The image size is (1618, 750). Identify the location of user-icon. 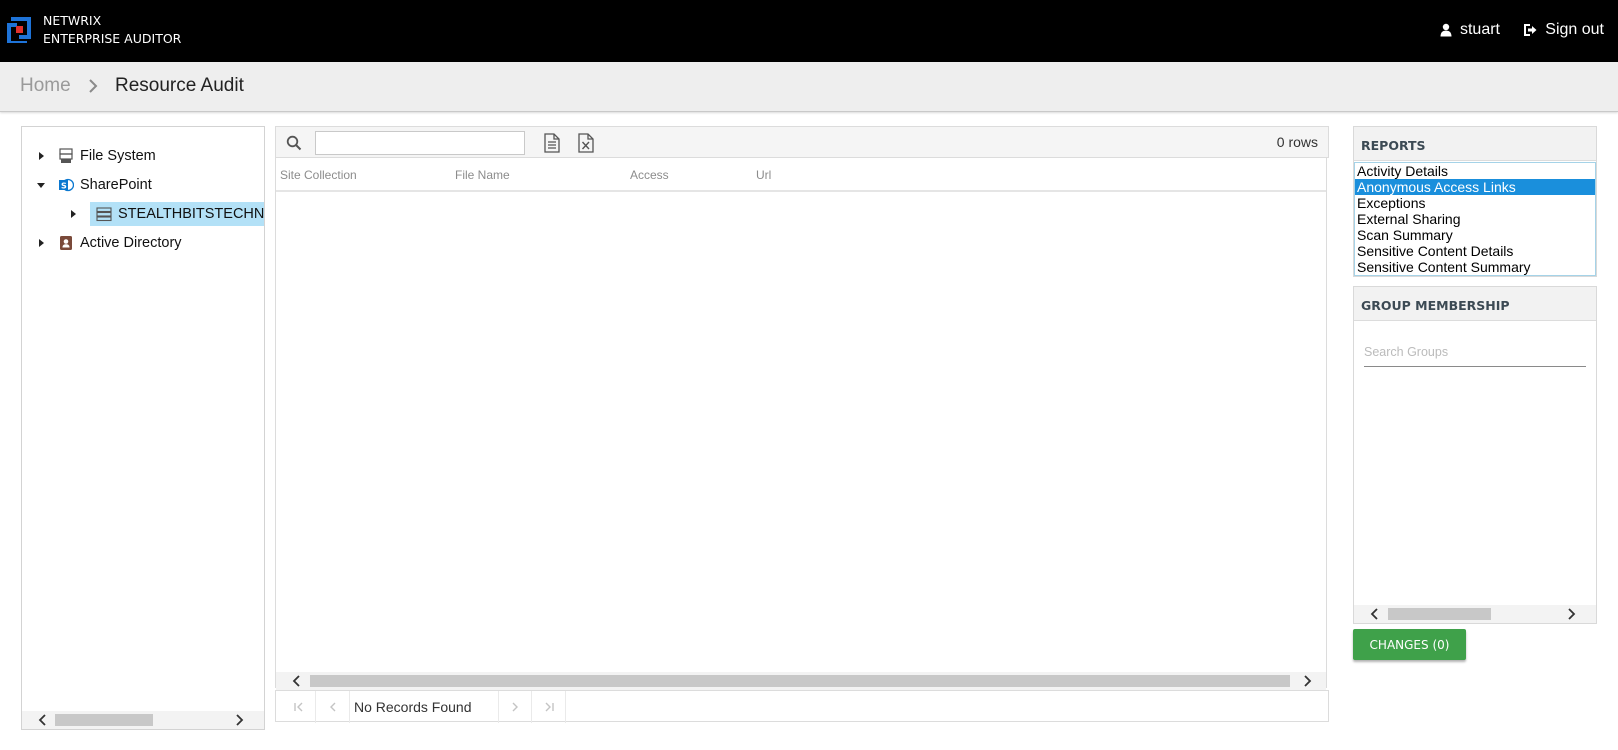
(1446, 30).